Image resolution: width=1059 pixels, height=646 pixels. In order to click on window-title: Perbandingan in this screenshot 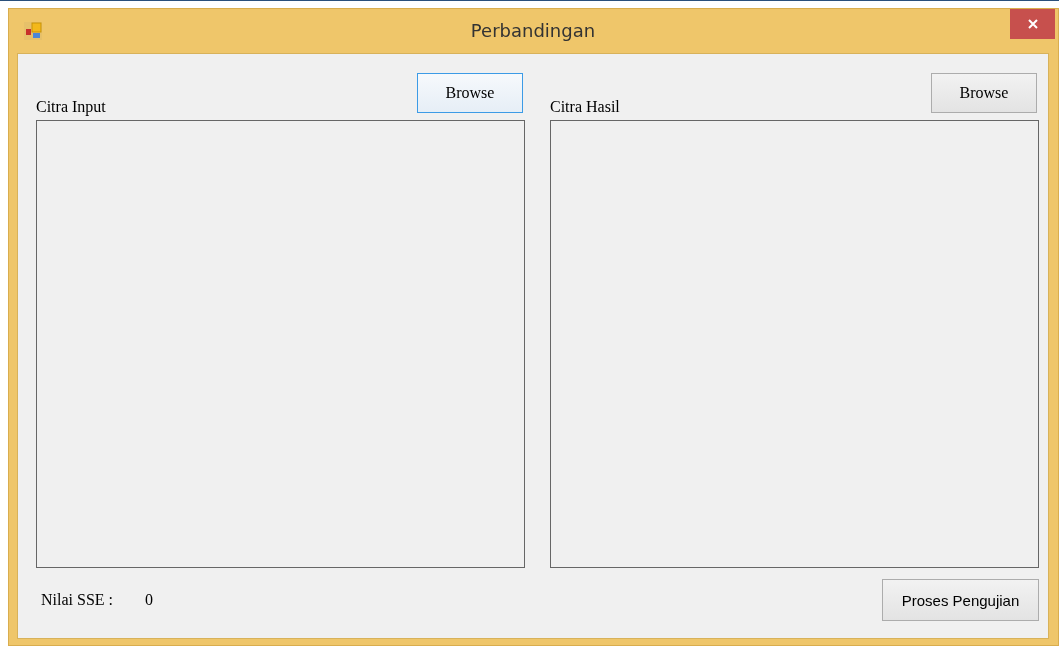, I will do `click(533, 30)`.